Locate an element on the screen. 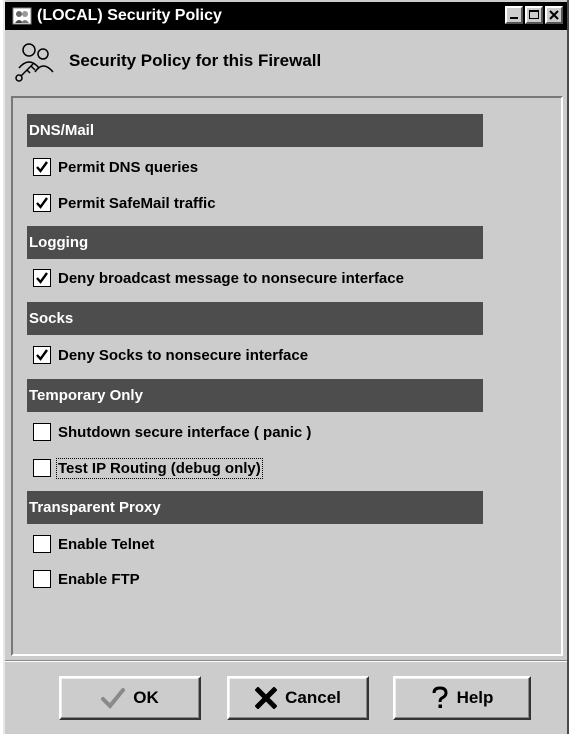  option-label: Deny Socks to nonsecure interface is located at coordinates (183, 355).